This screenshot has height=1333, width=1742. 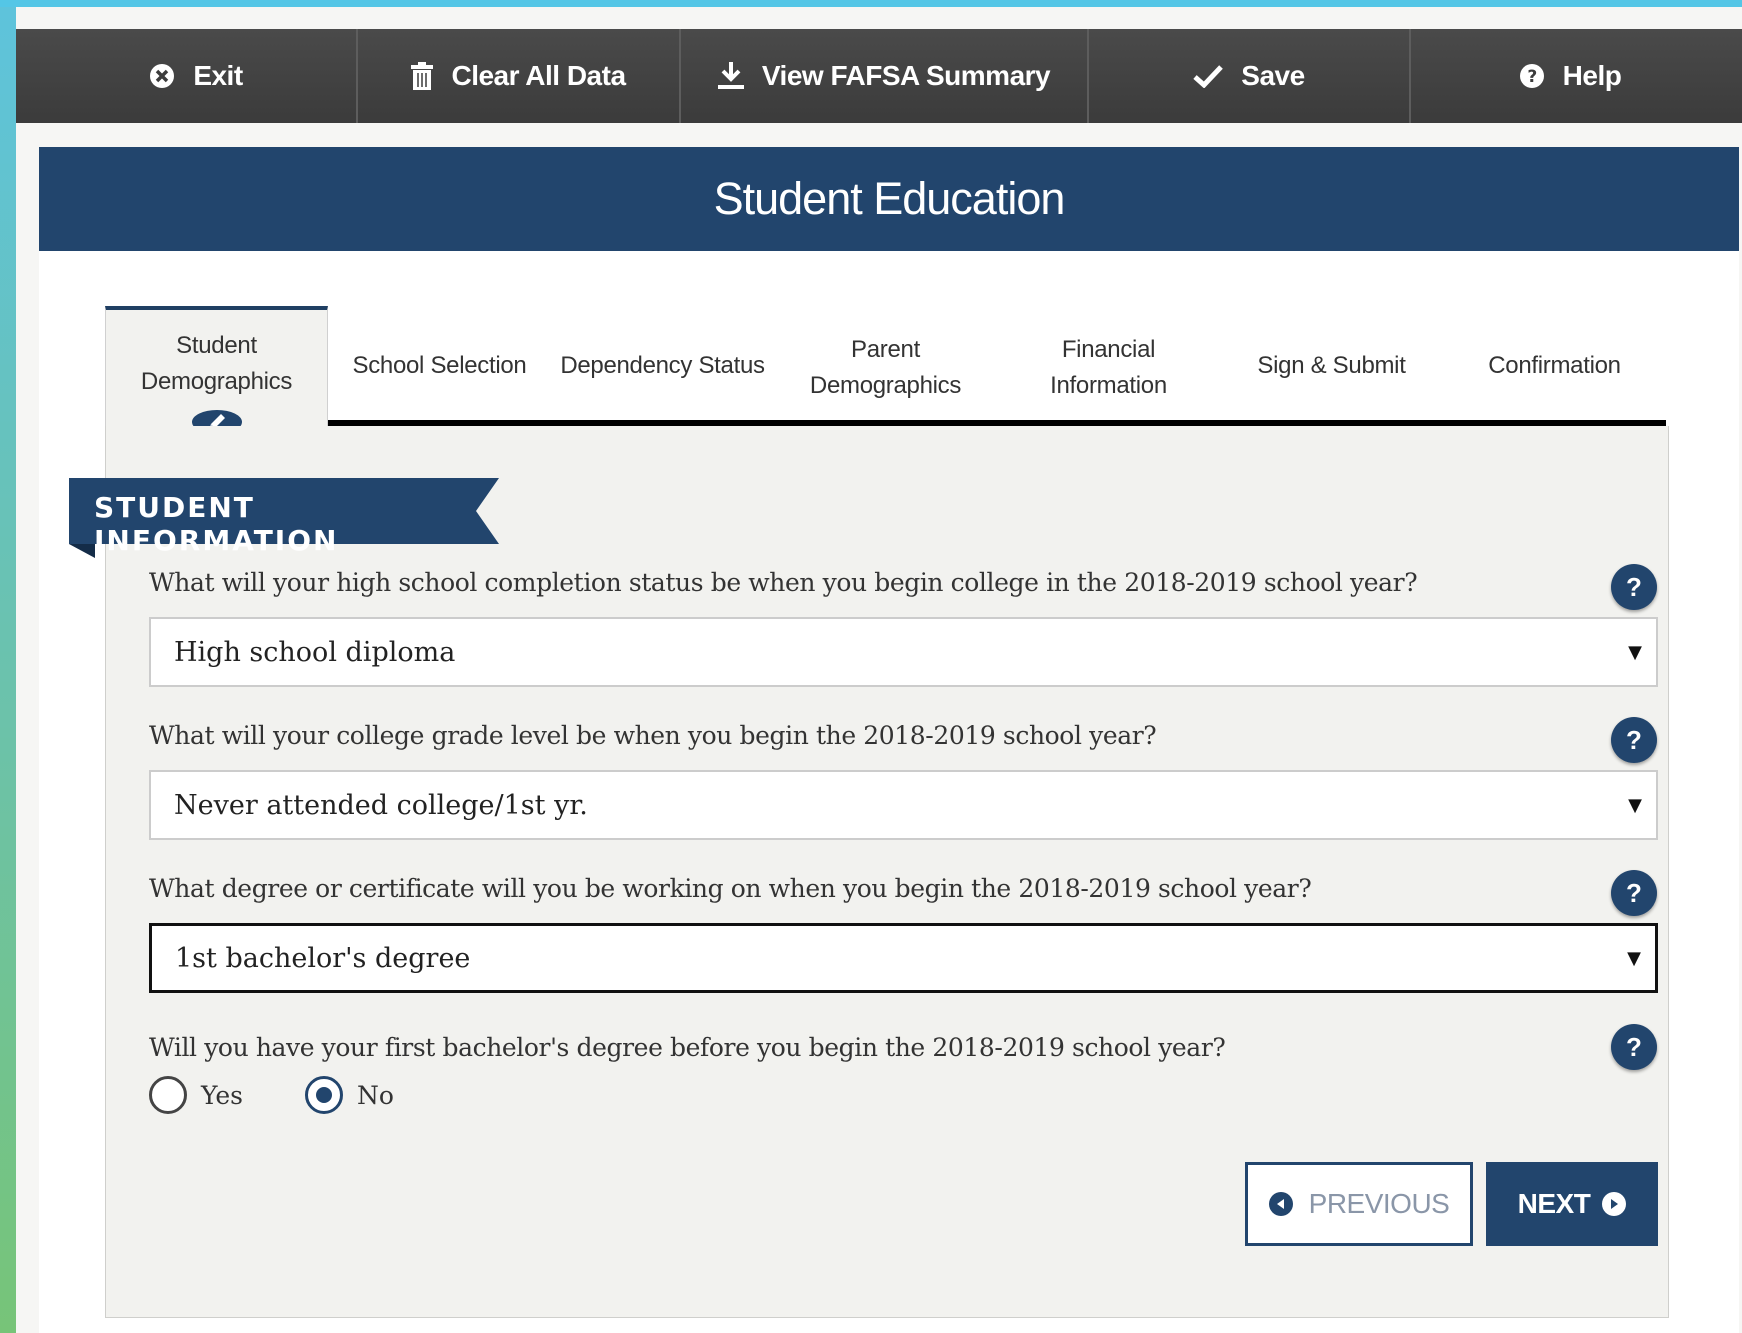 I want to click on clear-all-data-button: Clear All Data, so click(x=517, y=76).